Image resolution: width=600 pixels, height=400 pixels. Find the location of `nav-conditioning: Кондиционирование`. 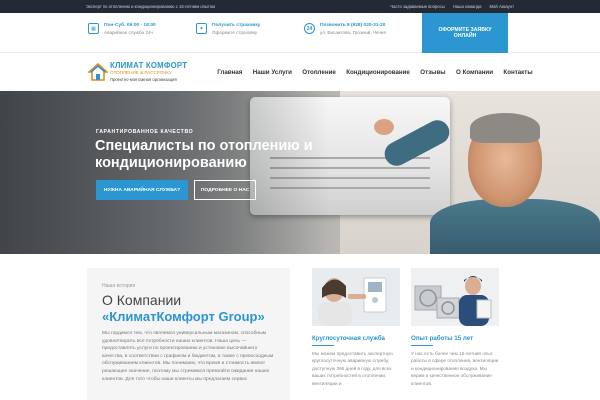

nav-conditioning: Кондиционирование is located at coordinates (378, 72).